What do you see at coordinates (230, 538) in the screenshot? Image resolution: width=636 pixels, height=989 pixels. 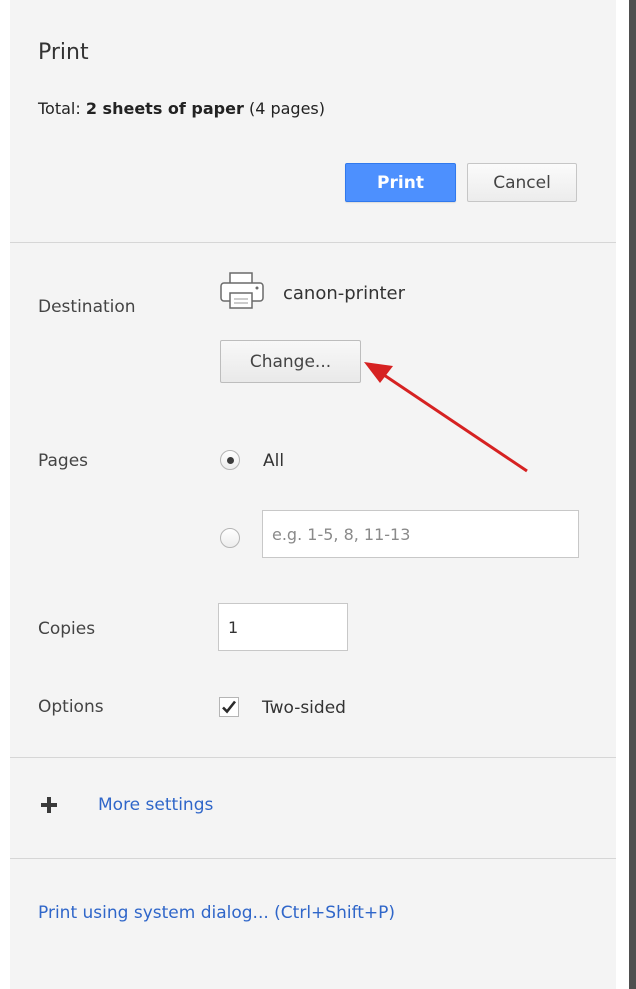 I see `pages-range-radio` at bounding box center [230, 538].